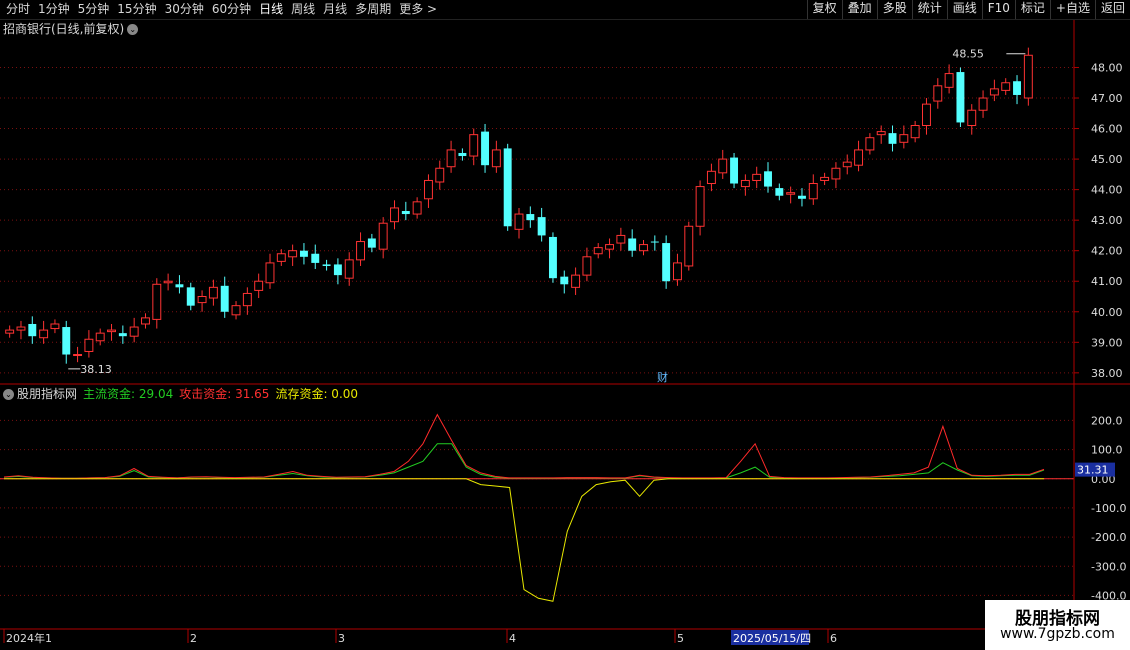 The height and width of the screenshot is (650, 1130). What do you see at coordinates (1112, 9) in the screenshot?
I see `toolbar-button: 返回` at bounding box center [1112, 9].